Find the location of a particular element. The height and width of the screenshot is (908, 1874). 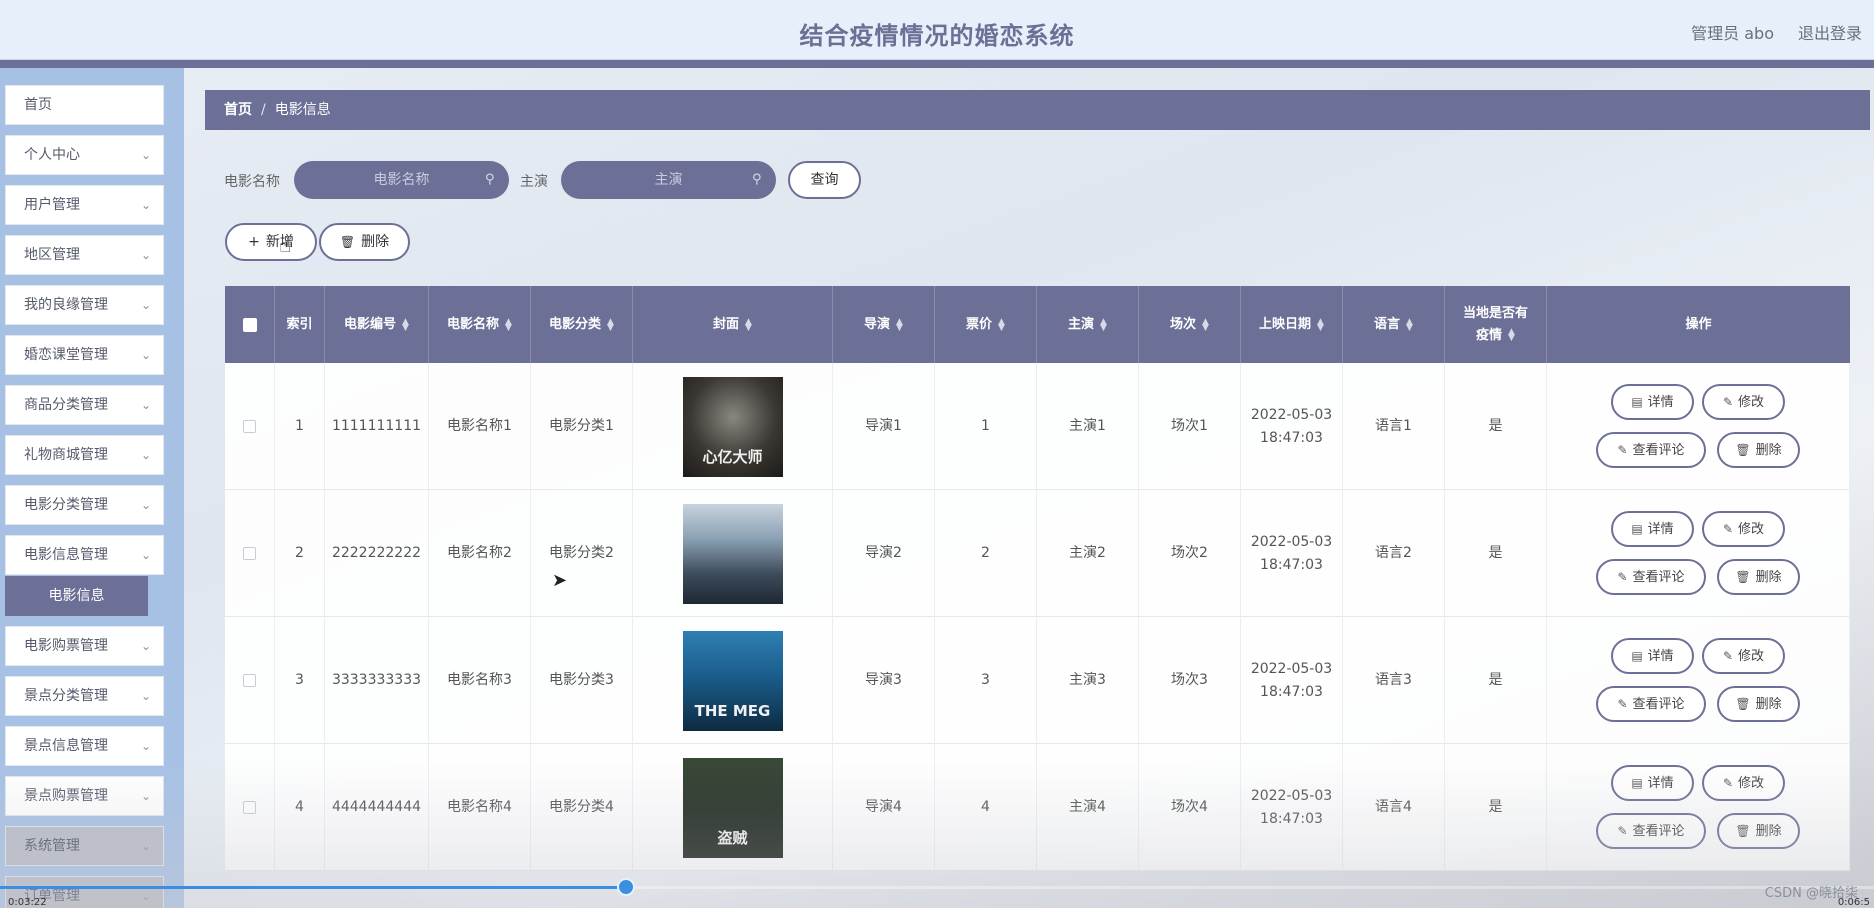

sidebar-item-label: 商品分类管理 is located at coordinates (66, 405).